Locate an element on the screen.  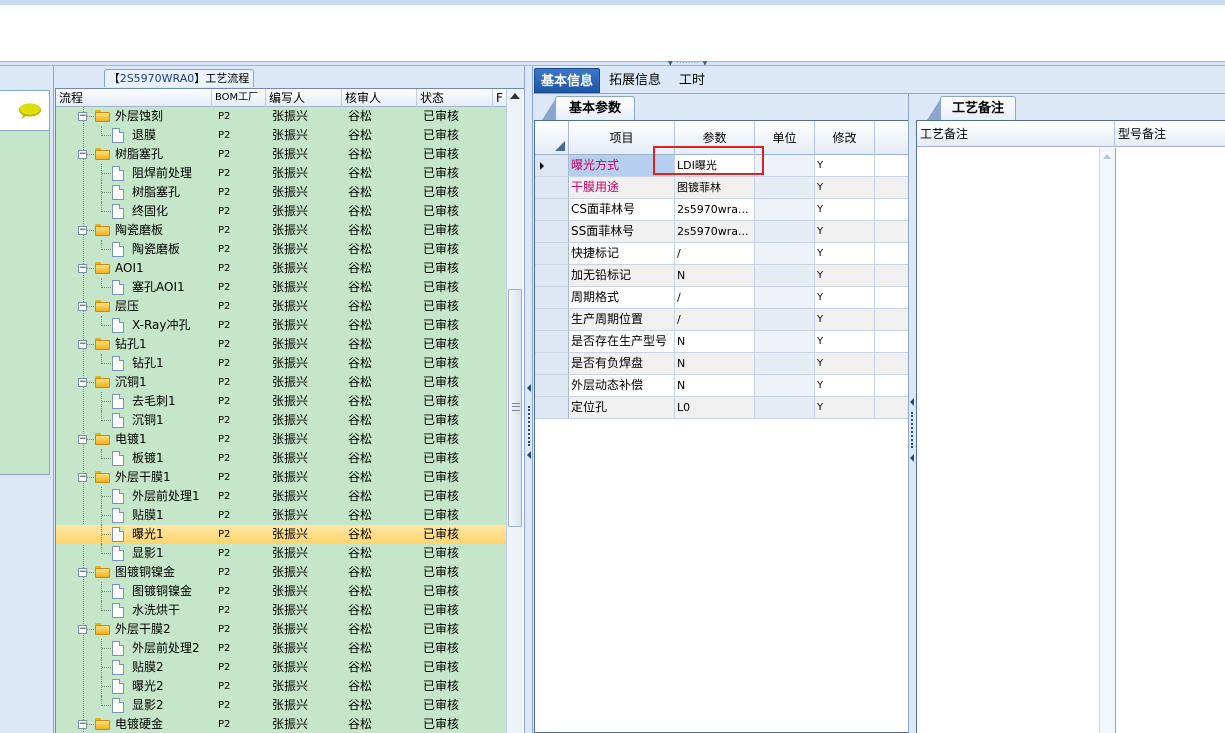
param-item-cell: 定位孔 is located at coordinates (622, 408).